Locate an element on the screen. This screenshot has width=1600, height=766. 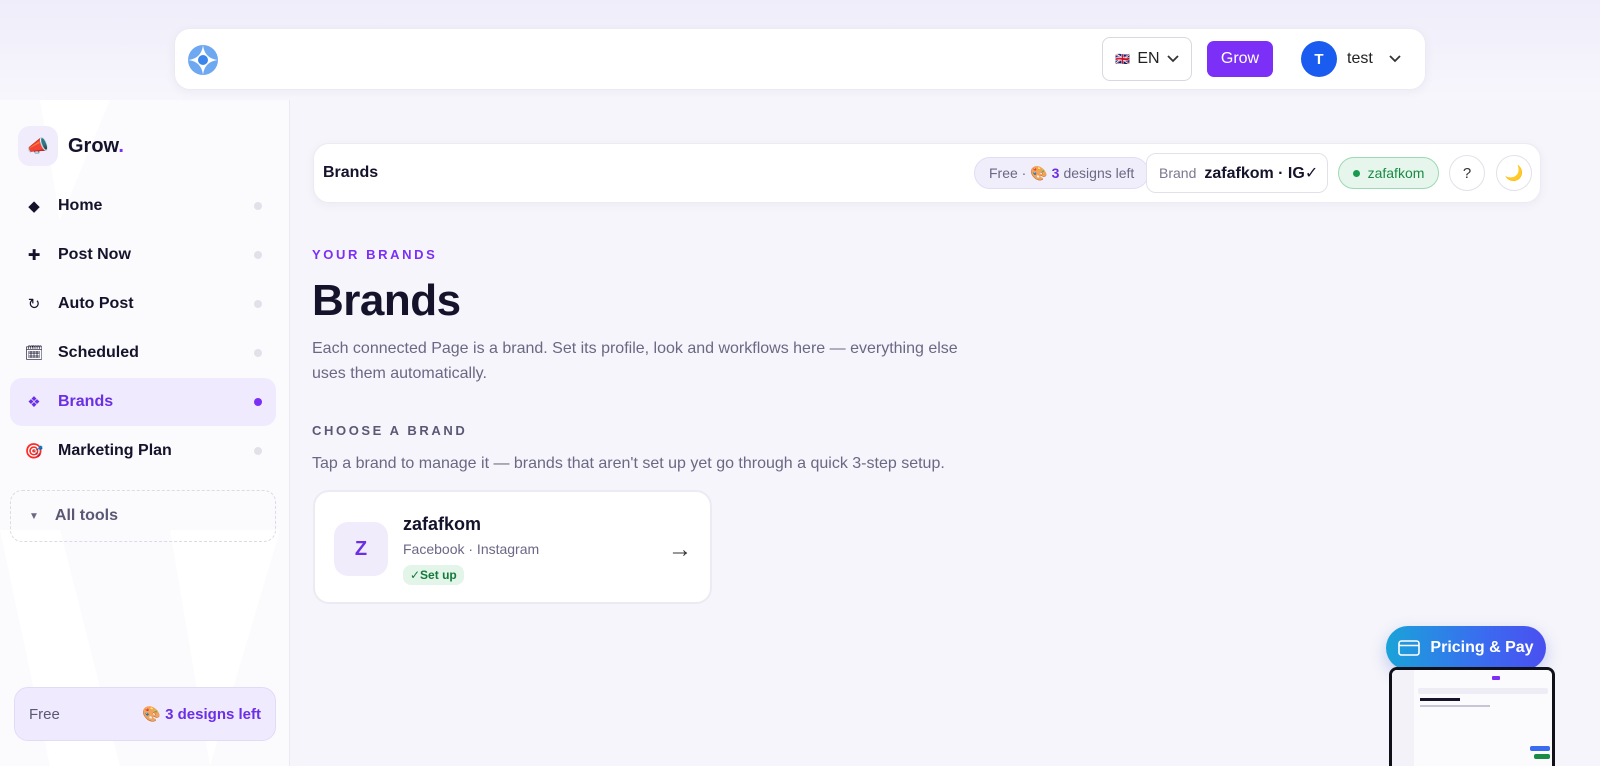
brand-select: Brand zafafkom · IG✓ is located at coordinates (1237, 173).